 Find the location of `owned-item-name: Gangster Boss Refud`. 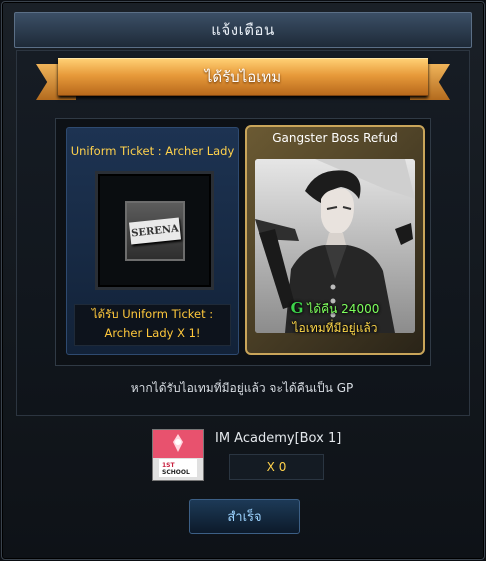

owned-item-name: Gangster Boss Refud is located at coordinates (335, 138).